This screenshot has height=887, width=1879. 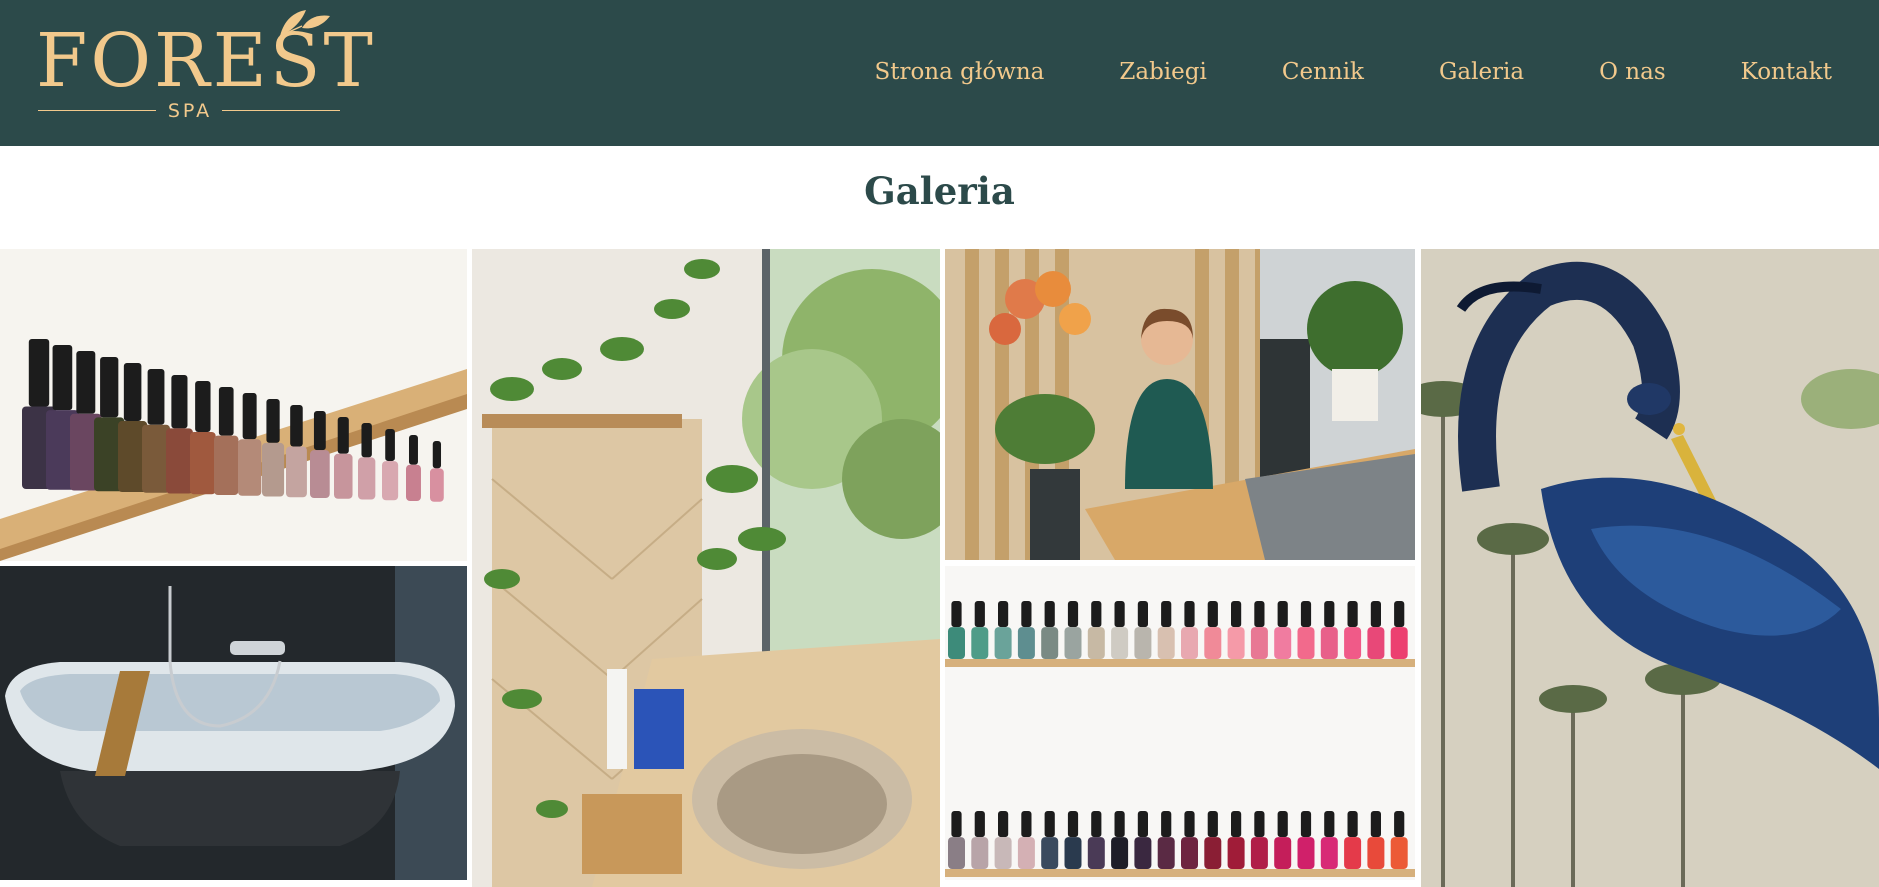 What do you see at coordinates (233, 405) in the screenshot?
I see `gallery-photo-nail-polish-shelf` at bounding box center [233, 405].